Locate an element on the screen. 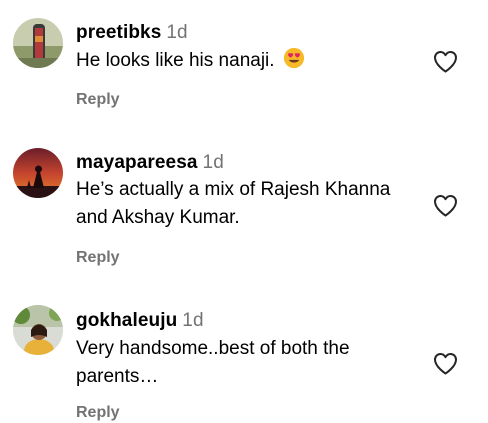 The height and width of the screenshot is (423, 488). comment-username: gokhaleuju 1d is located at coordinates (140, 321).